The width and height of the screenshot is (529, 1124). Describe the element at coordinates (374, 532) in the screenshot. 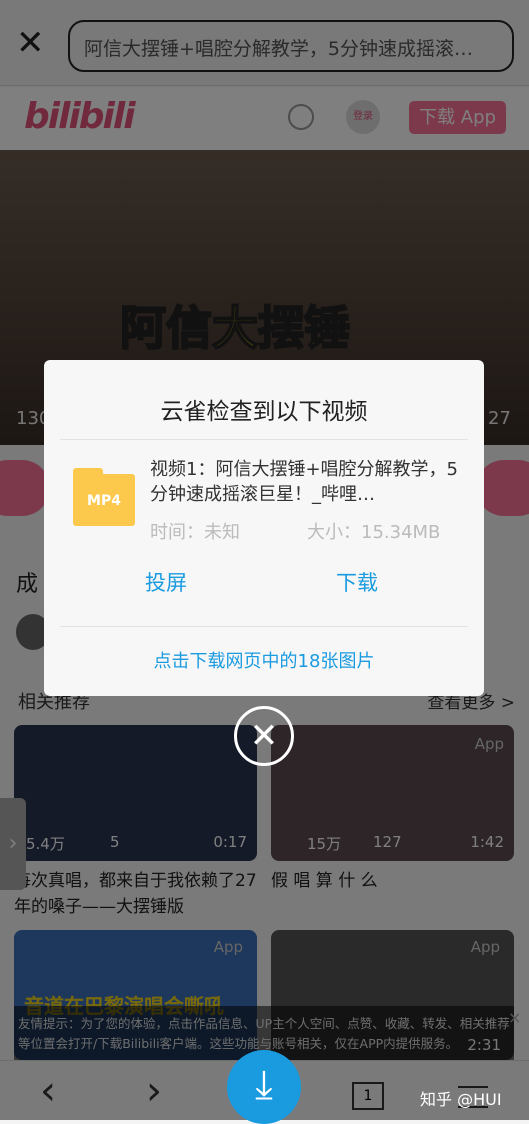

I see `video-size: 大小：15.34MB` at that location.